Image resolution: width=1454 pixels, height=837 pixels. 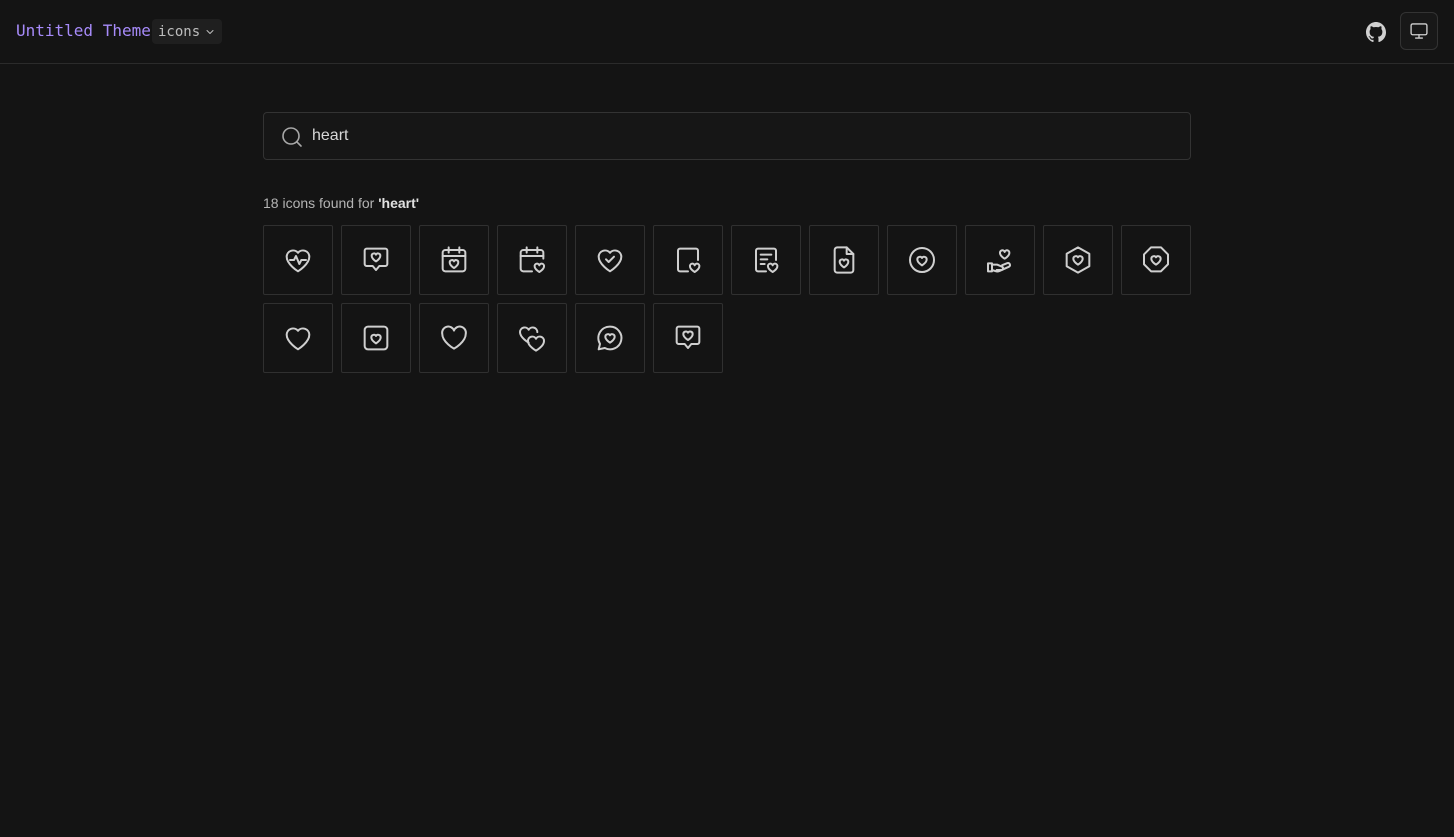 I want to click on icon-tile-heart-octagon, so click(x=1156, y=260).